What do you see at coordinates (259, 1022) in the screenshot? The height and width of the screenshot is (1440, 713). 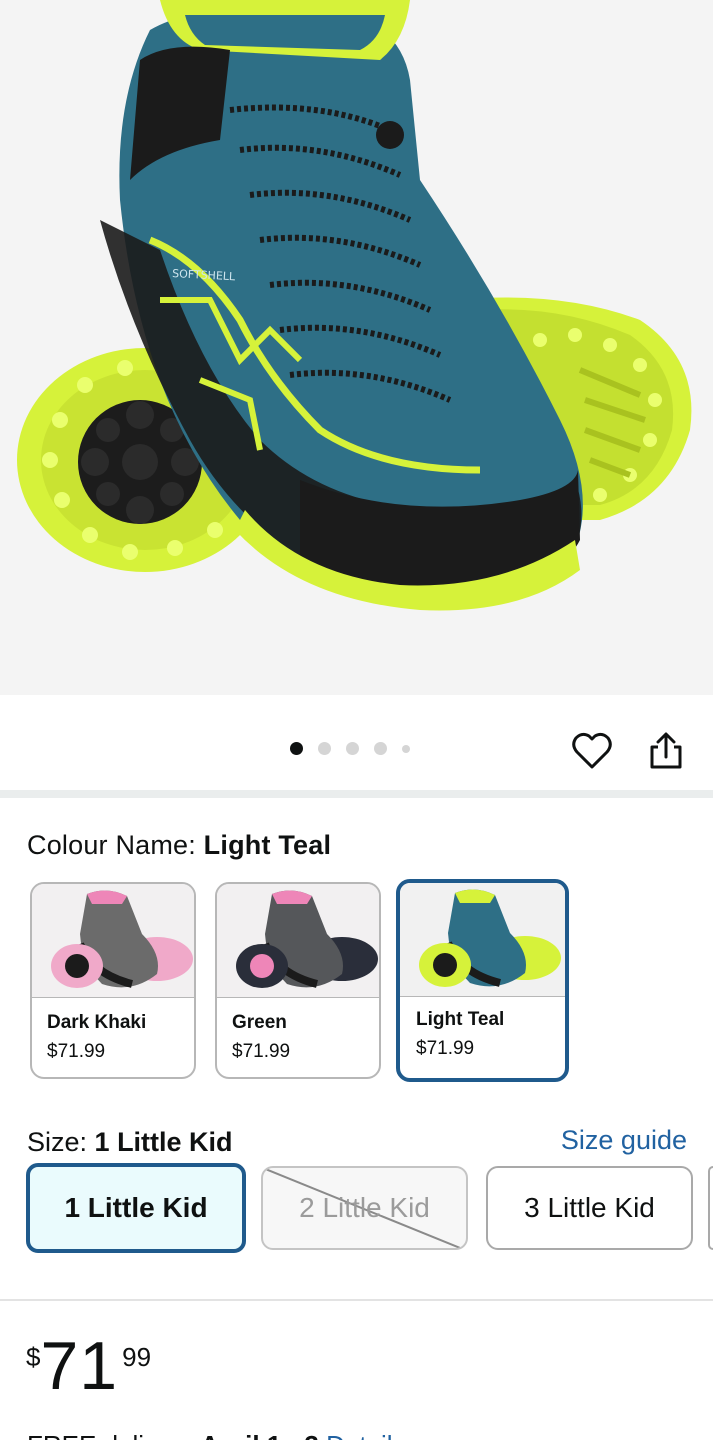 I see `colour-option-name: Green` at bounding box center [259, 1022].